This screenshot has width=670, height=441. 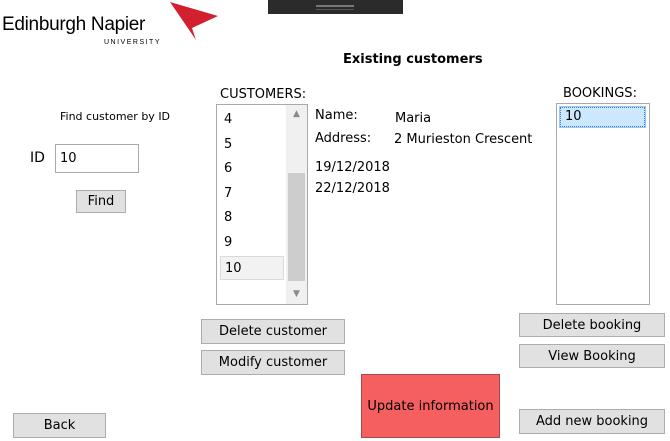 What do you see at coordinates (37, 158) in the screenshot?
I see `id-label: ID` at bounding box center [37, 158].